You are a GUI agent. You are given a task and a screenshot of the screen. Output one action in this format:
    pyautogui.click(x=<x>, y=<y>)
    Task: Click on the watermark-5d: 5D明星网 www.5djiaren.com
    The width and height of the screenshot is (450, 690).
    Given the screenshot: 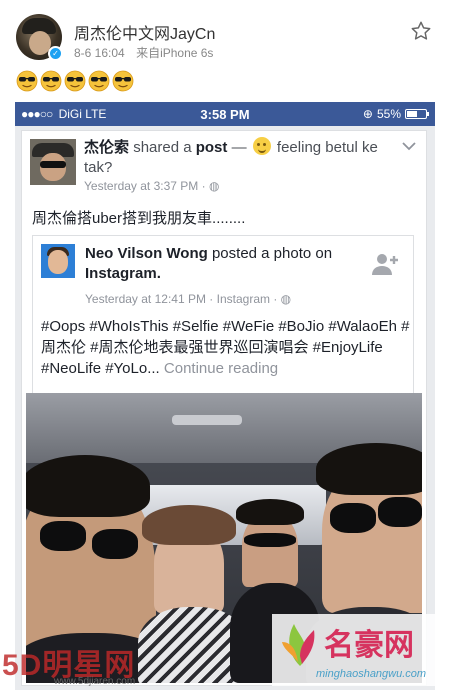 What is the action you would take?
    pyautogui.click(x=97, y=665)
    